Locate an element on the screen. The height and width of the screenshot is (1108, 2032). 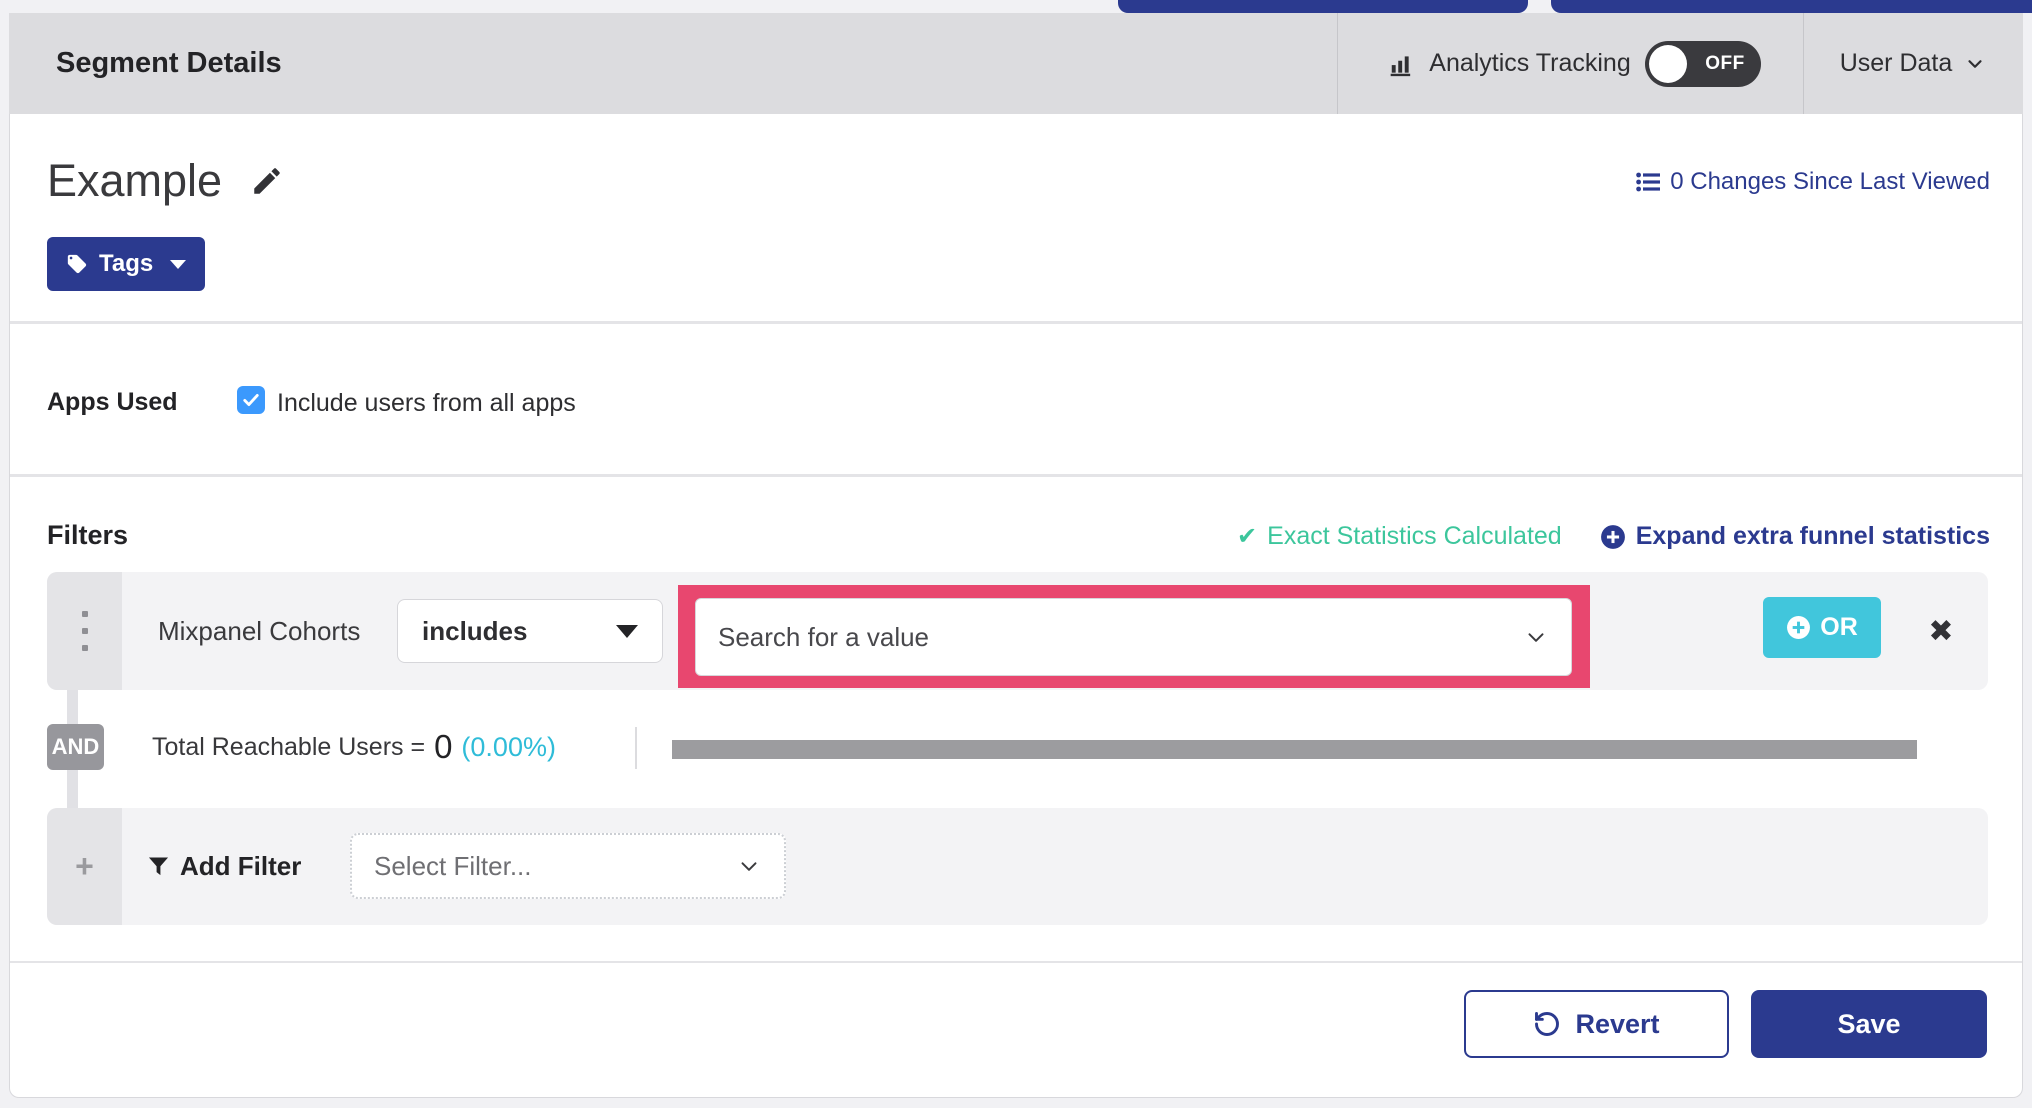
expand-funnel-statistics-link: Expand extra funnel statistics is located at coordinates (1795, 536).